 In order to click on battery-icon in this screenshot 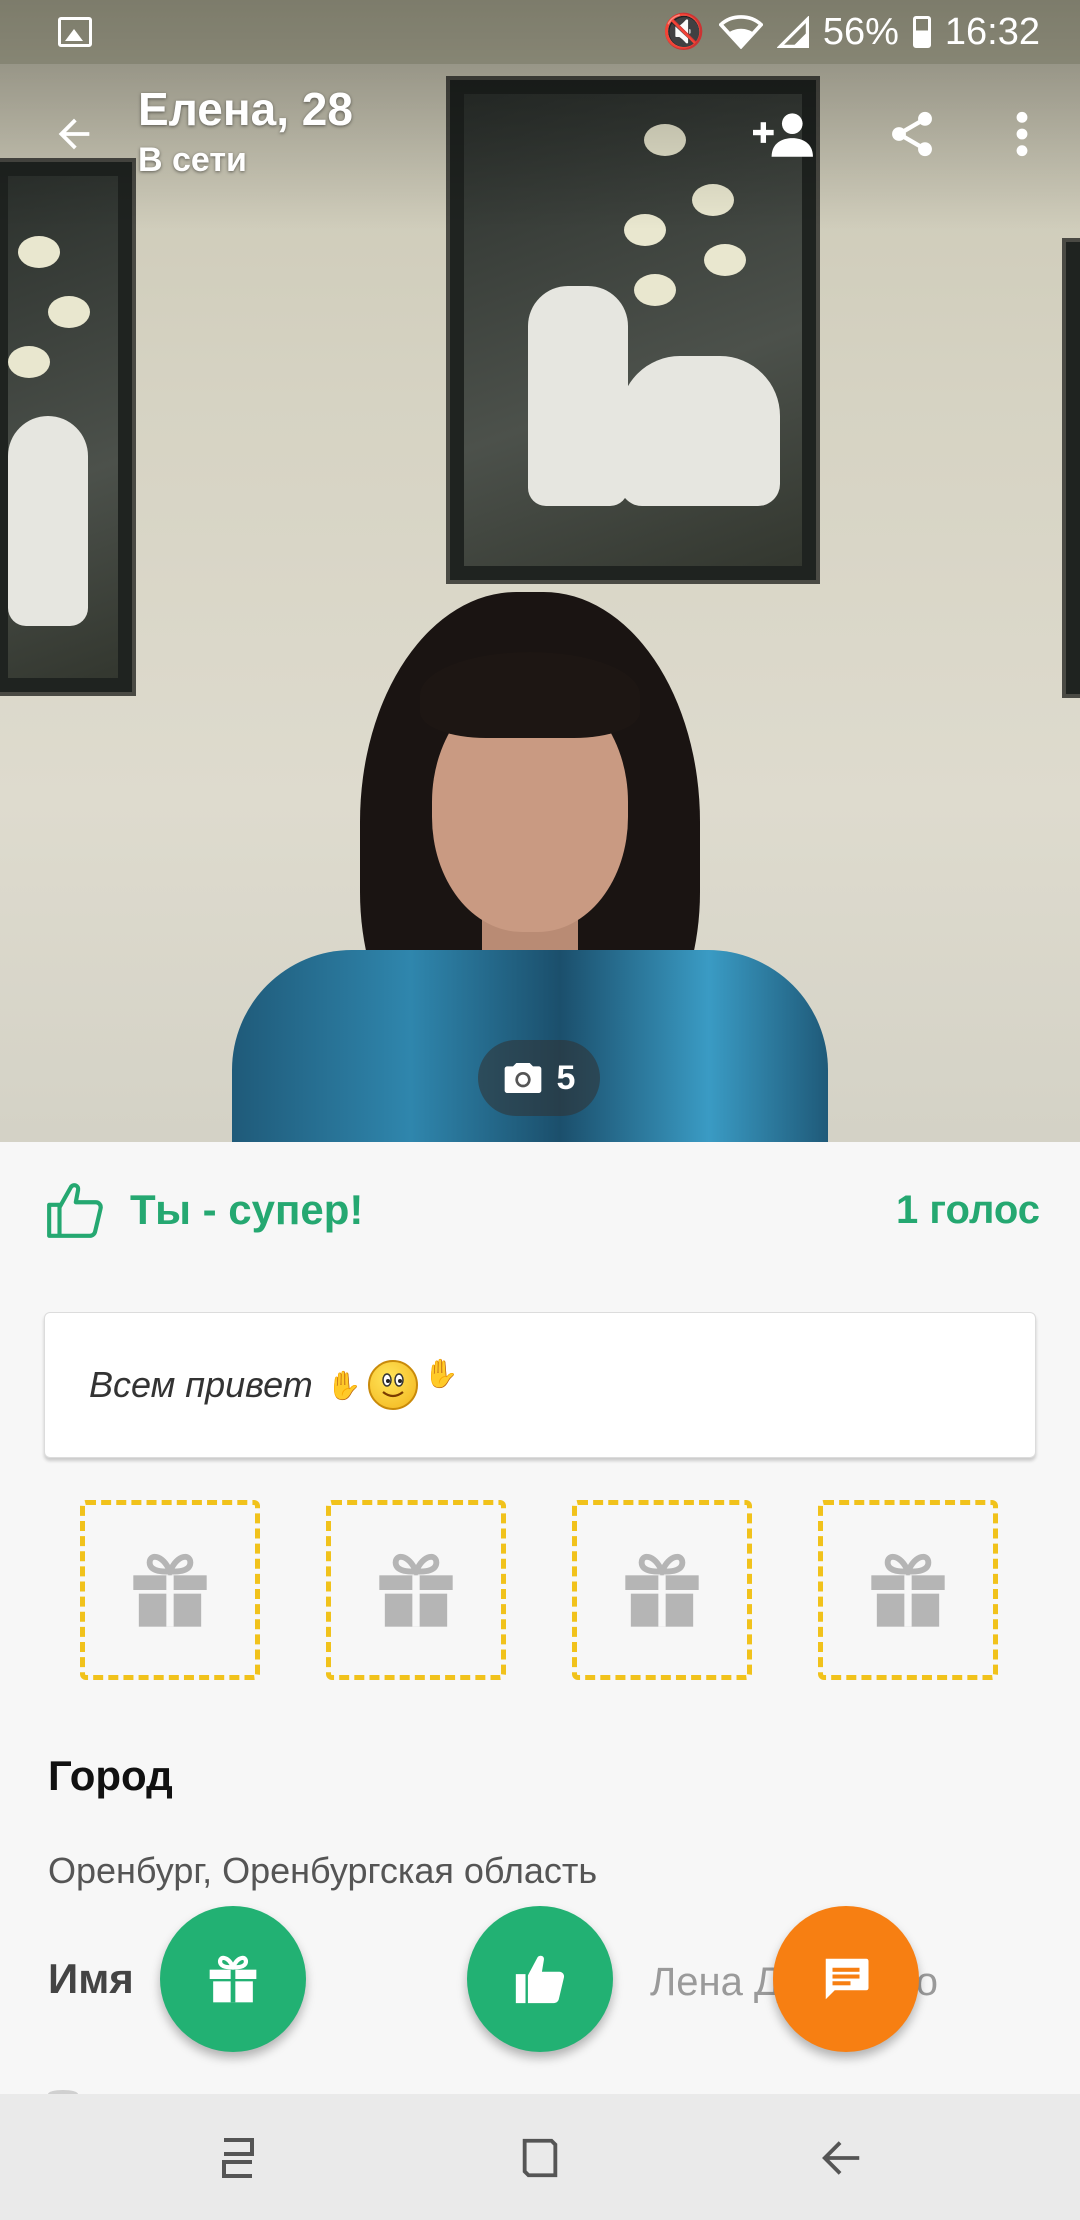, I will do `click(921, 32)`.